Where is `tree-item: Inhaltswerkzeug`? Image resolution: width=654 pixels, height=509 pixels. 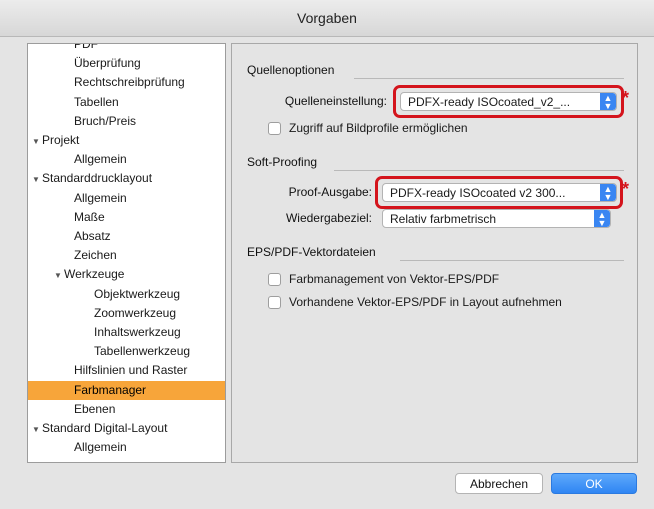
tree-item: Inhaltswerkzeug is located at coordinates (126, 332).